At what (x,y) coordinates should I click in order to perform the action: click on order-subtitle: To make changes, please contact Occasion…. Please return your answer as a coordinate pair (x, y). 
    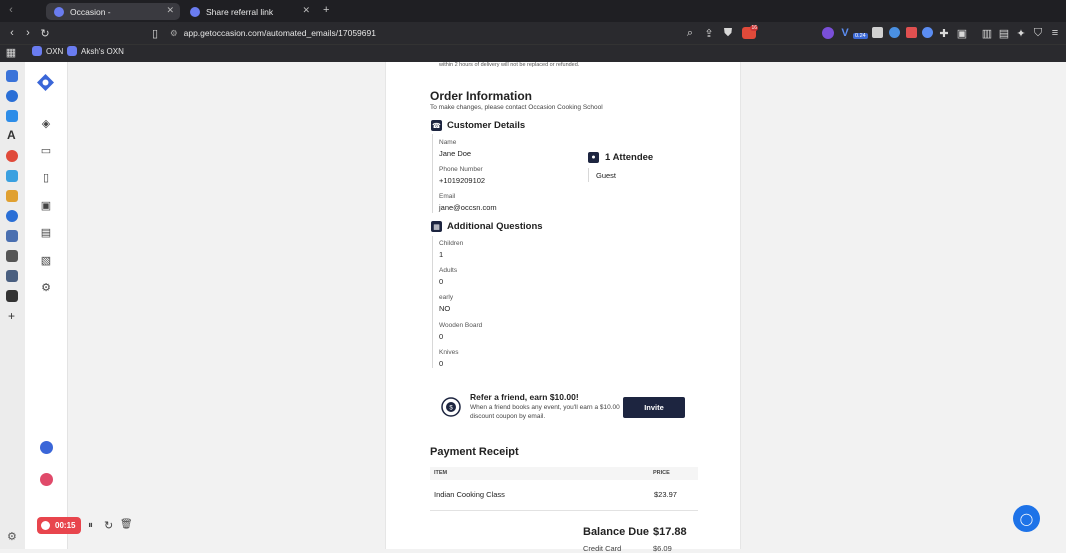
    Looking at the image, I should click on (516, 107).